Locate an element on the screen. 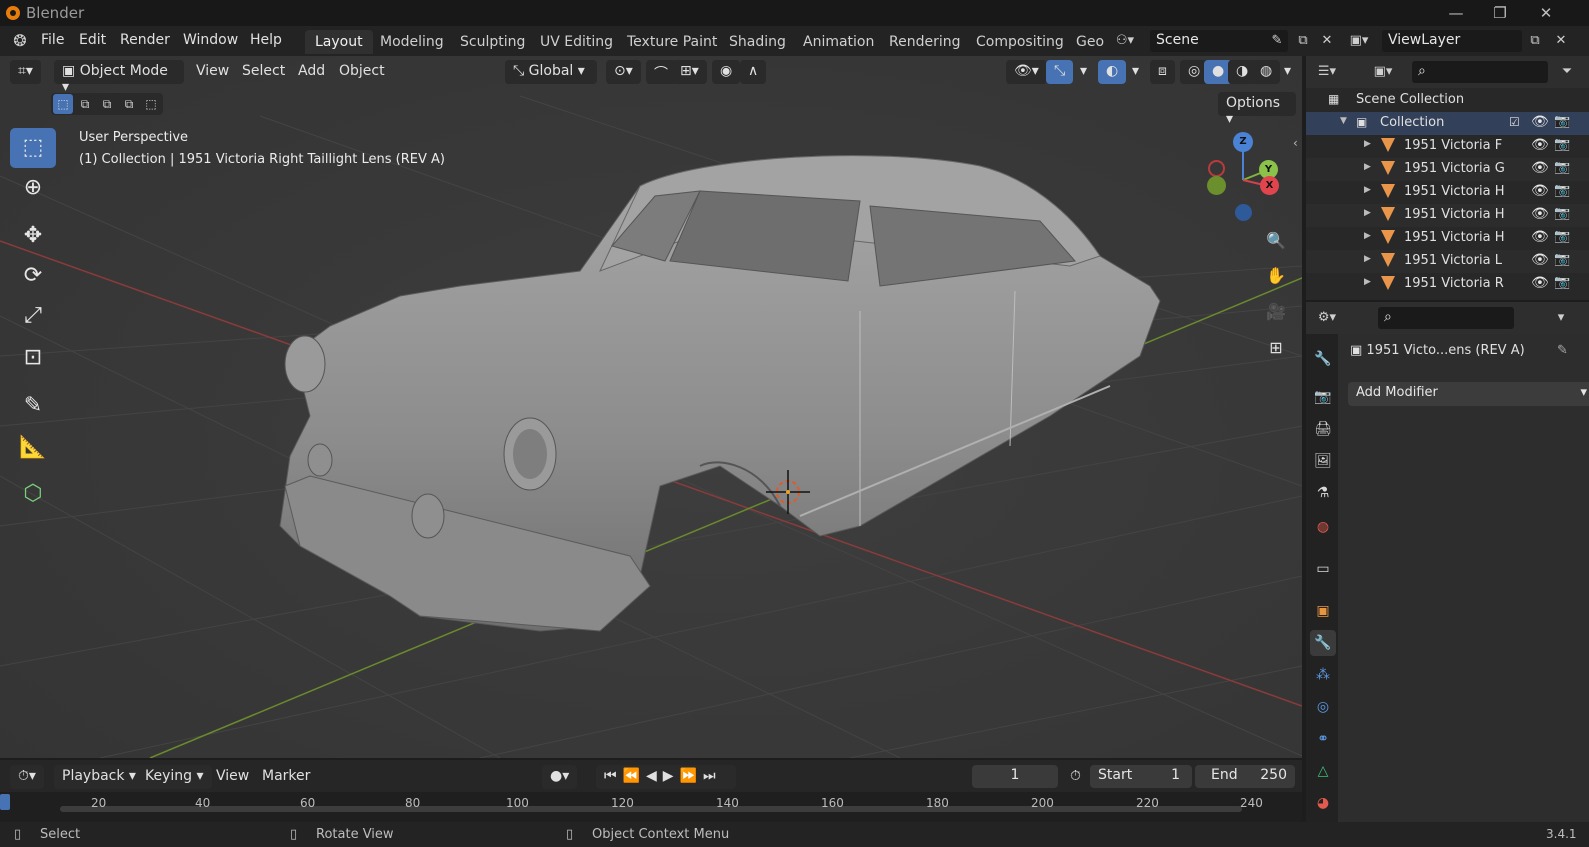 The width and height of the screenshot is (1589, 847). view-layer-field: ViewLayer is located at coordinates (1452, 41).